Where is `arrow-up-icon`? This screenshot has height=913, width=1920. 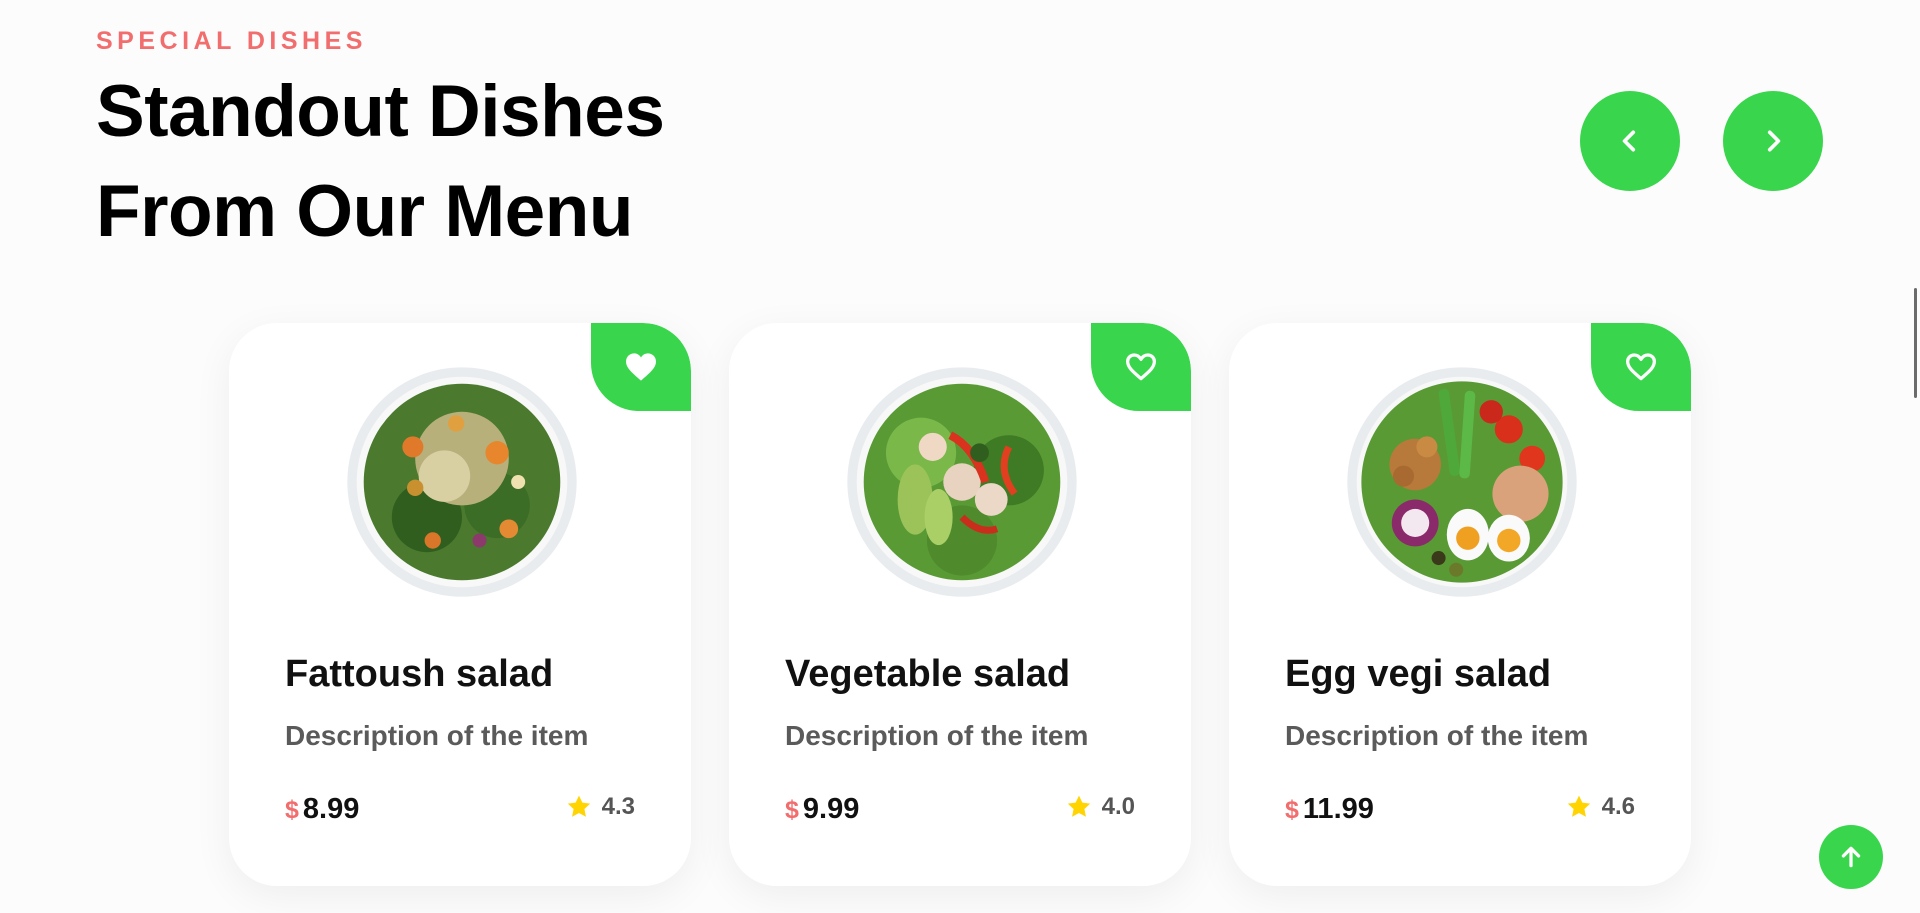 arrow-up-icon is located at coordinates (1851, 857).